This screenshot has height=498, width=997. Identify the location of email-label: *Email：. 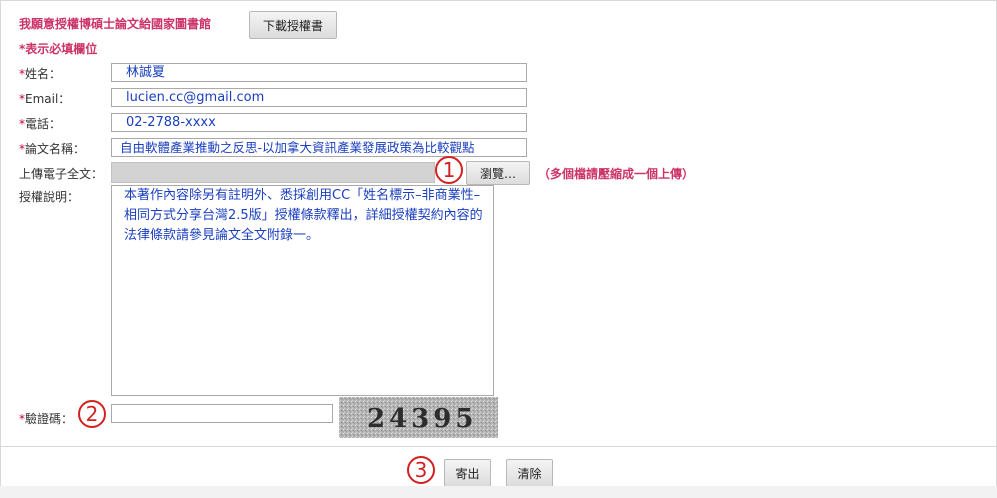
(44, 98).